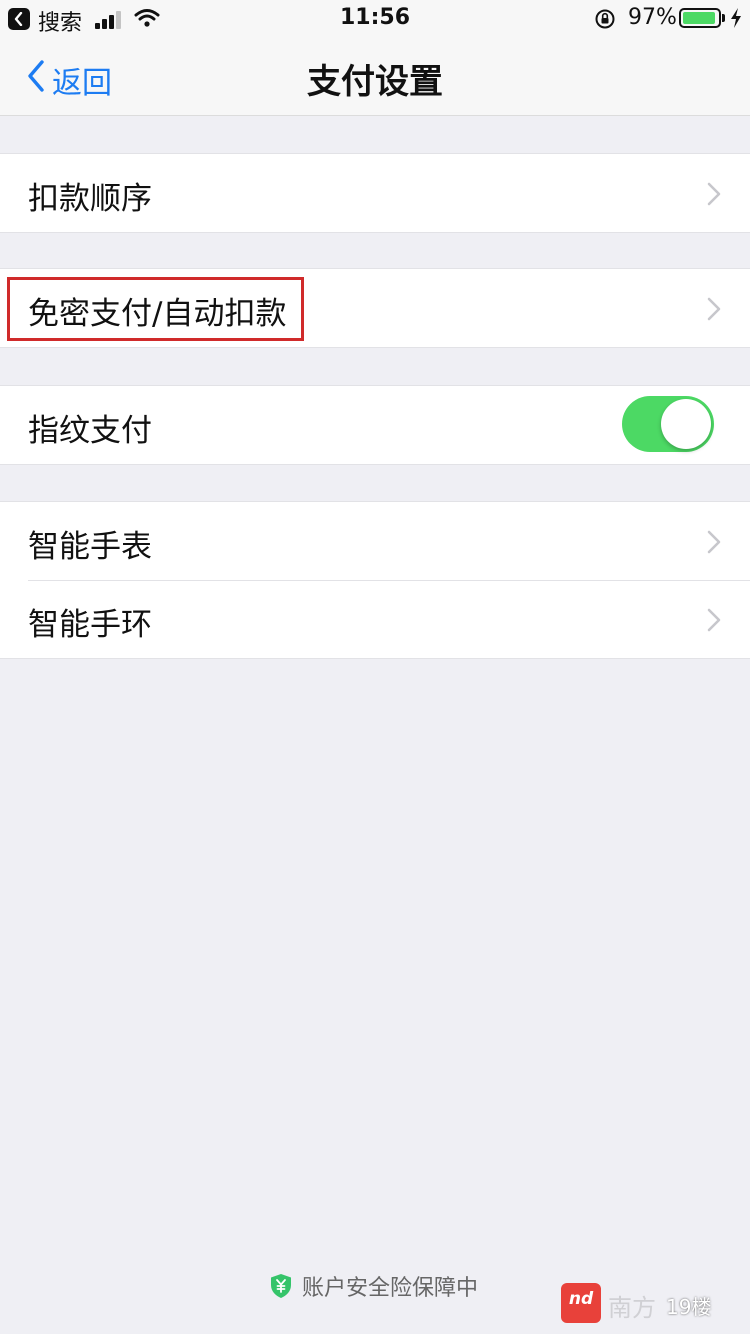 The image size is (750, 1334). What do you see at coordinates (375, 619) in the screenshot?
I see `smart-band-row: 智能手环` at bounding box center [375, 619].